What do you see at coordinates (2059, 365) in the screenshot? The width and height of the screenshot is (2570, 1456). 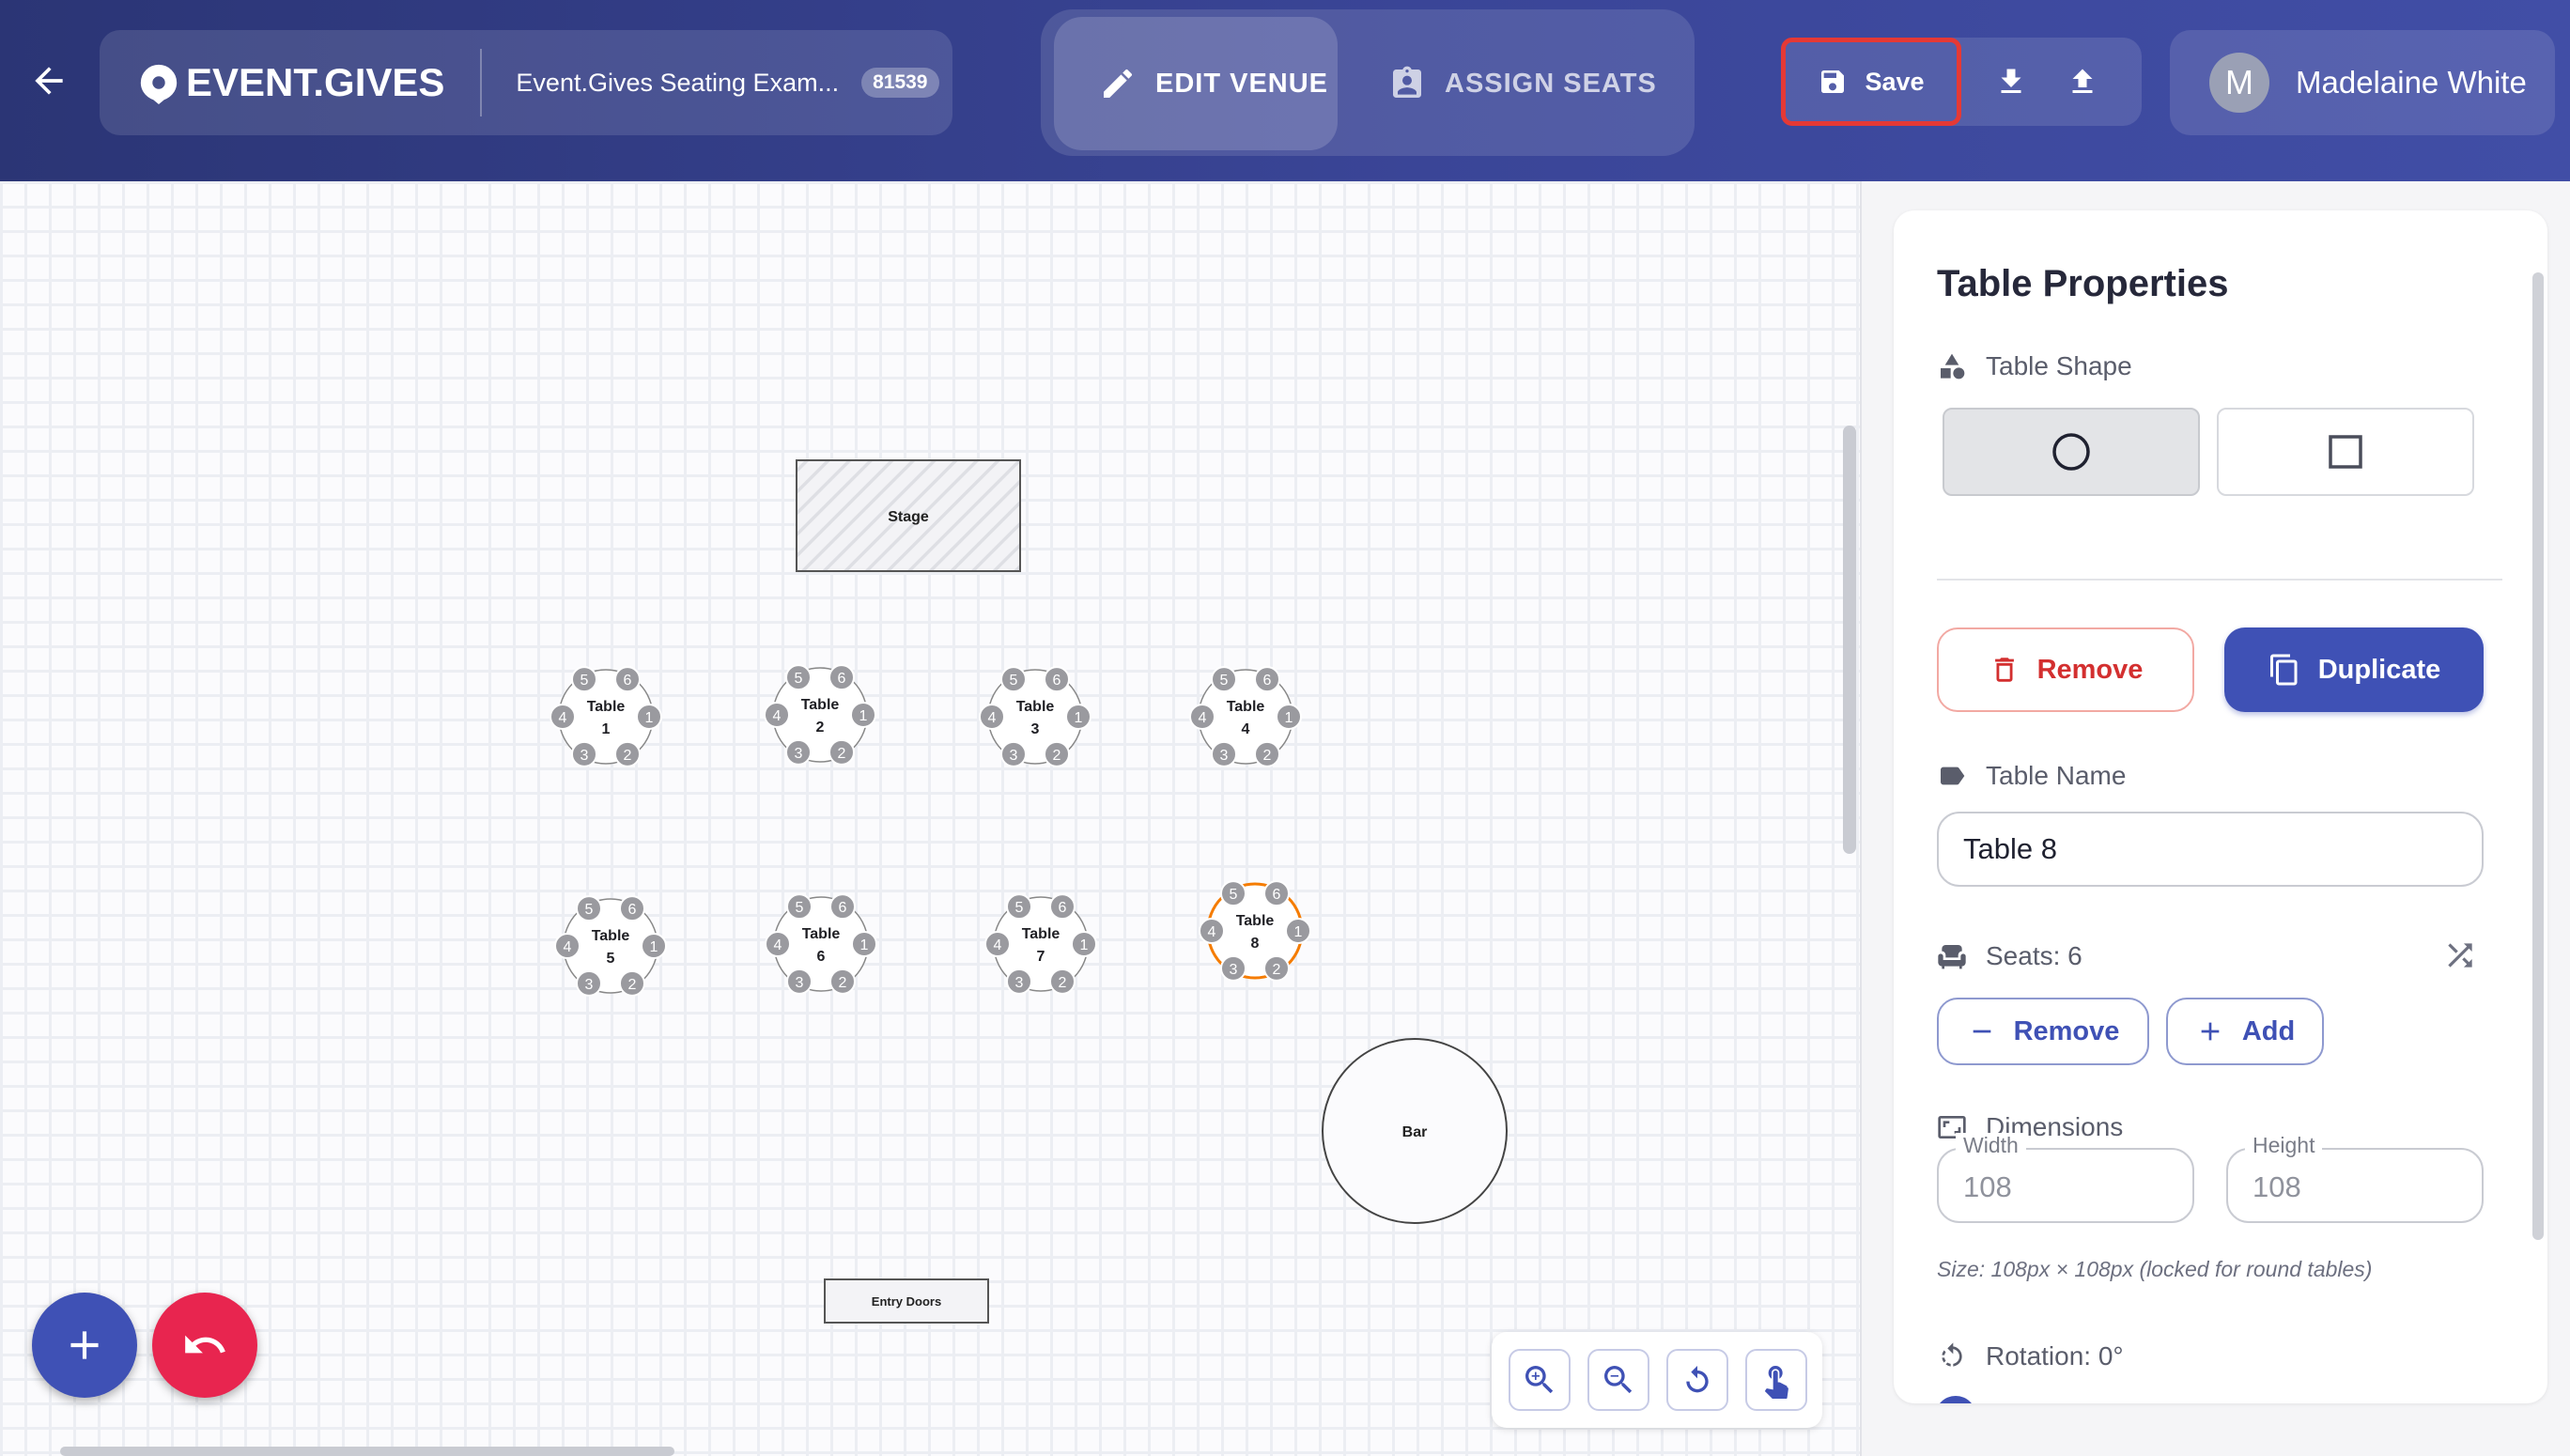 I see `table-shape-label: Table Shape` at bounding box center [2059, 365].